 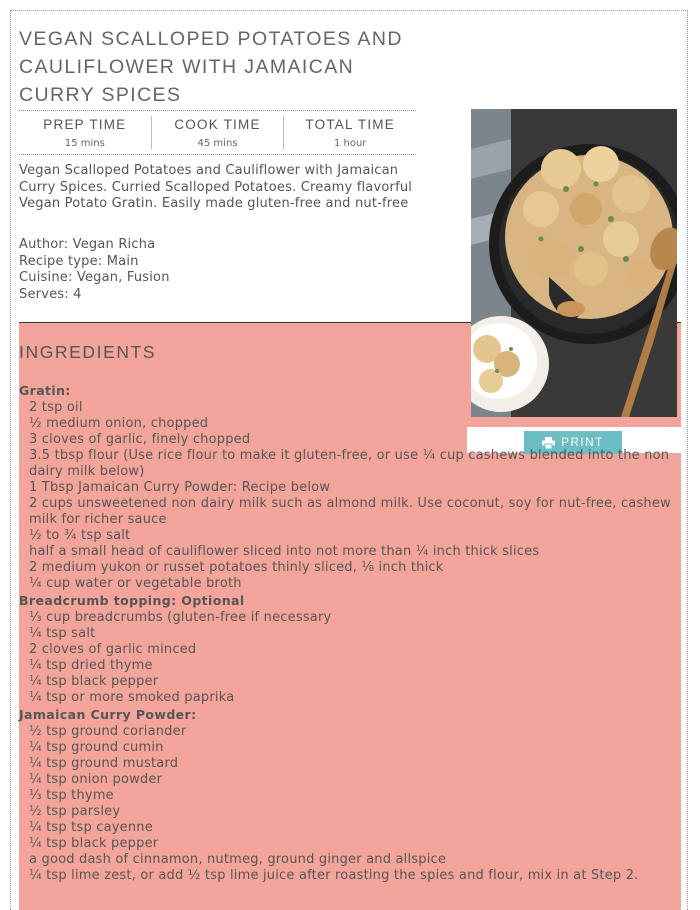 What do you see at coordinates (84, 143) in the screenshot?
I see `prep-time-value: 15 mins` at bounding box center [84, 143].